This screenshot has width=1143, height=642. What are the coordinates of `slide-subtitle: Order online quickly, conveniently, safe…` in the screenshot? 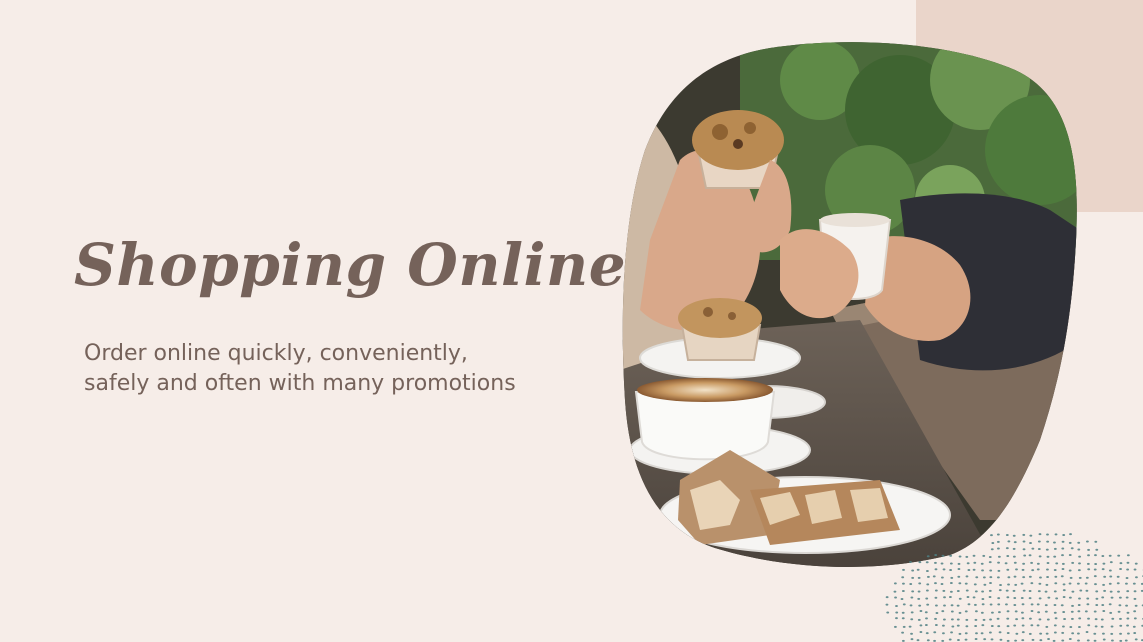 It's located at (300, 368).